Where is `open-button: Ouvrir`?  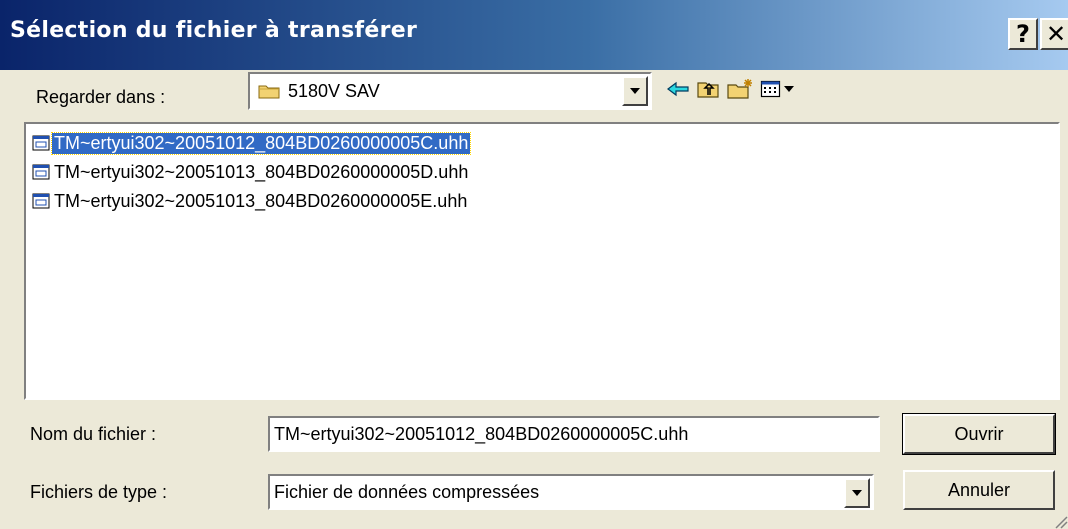 open-button: Ouvrir is located at coordinates (979, 434).